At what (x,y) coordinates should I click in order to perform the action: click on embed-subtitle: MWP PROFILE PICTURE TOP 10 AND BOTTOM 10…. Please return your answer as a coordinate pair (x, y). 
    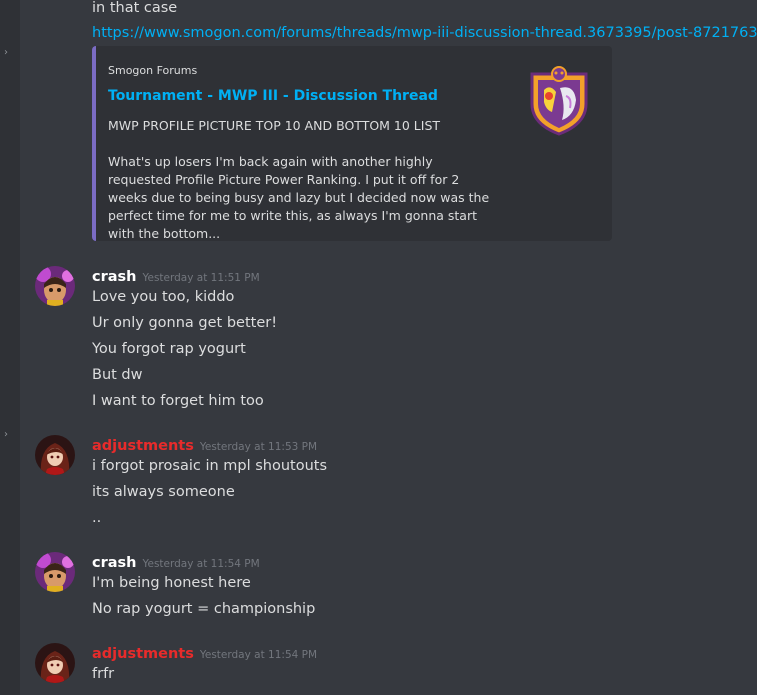
    Looking at the image, I should click on (274, 125).